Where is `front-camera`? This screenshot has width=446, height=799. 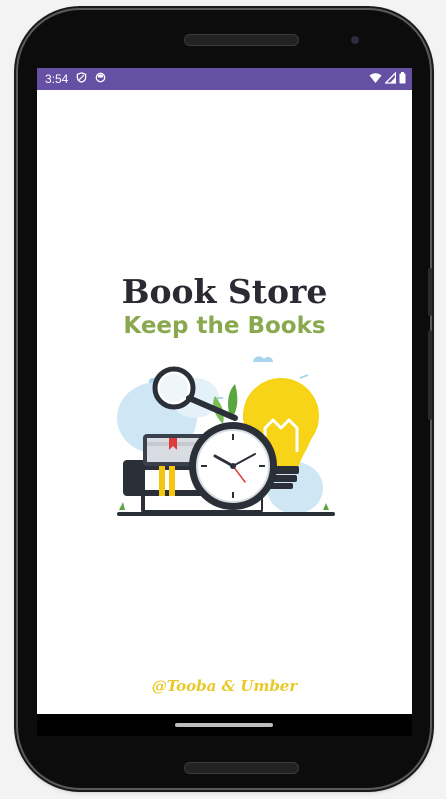
front-camera is located at coordinates (355, 40).